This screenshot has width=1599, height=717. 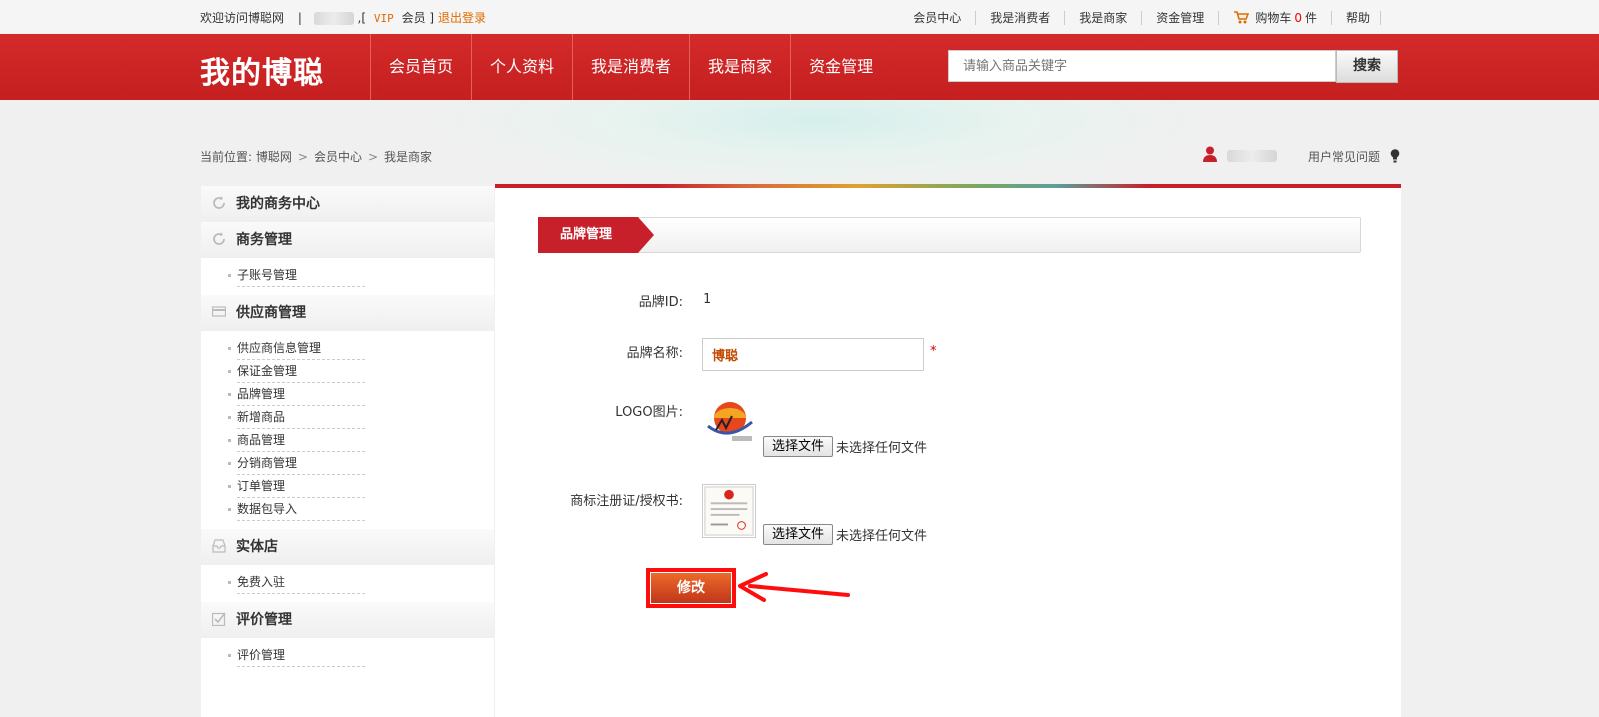 I want to click on logout-link: 退出登录, so click(x=462, y=18).